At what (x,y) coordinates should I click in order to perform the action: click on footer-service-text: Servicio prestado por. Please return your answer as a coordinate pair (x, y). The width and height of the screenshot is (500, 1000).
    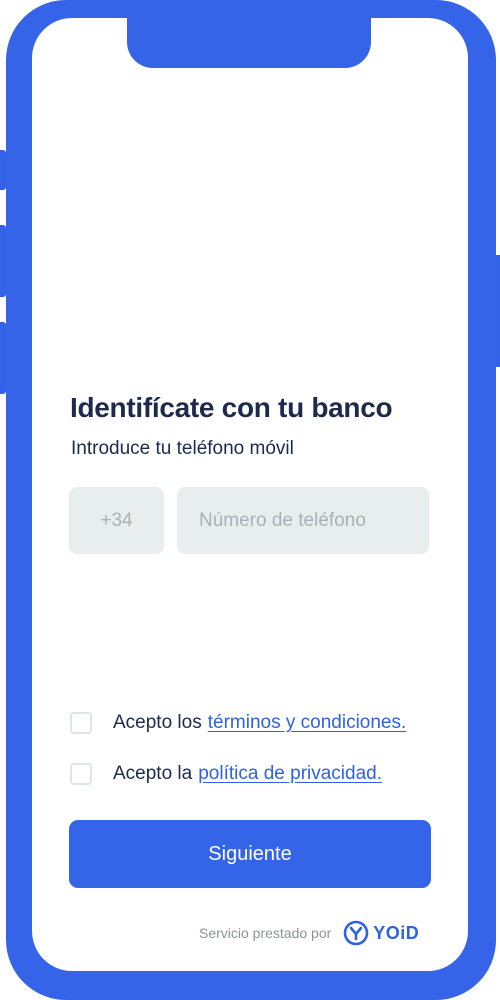
    Looking at the image, I should click on (265, 933).